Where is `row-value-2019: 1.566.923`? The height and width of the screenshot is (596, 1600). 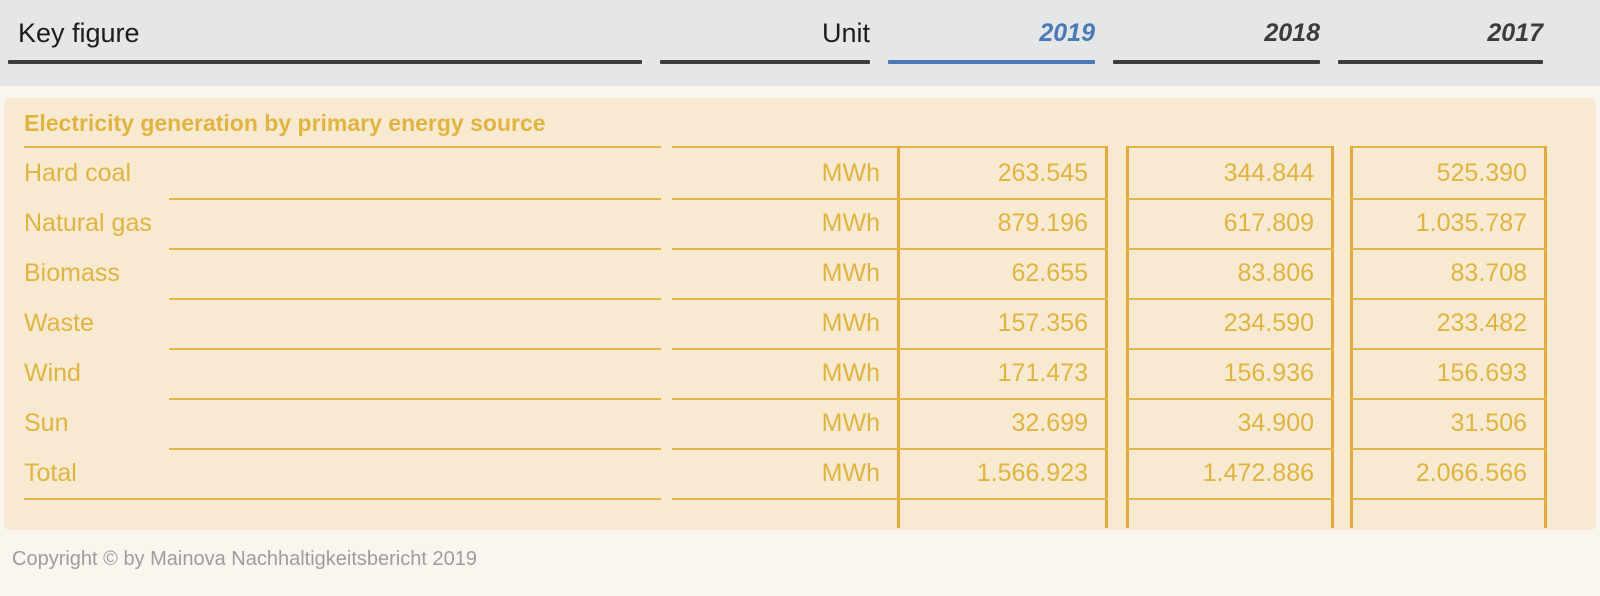 row-value-2019: 1.566.923 is located at coordinates (1032, 472).